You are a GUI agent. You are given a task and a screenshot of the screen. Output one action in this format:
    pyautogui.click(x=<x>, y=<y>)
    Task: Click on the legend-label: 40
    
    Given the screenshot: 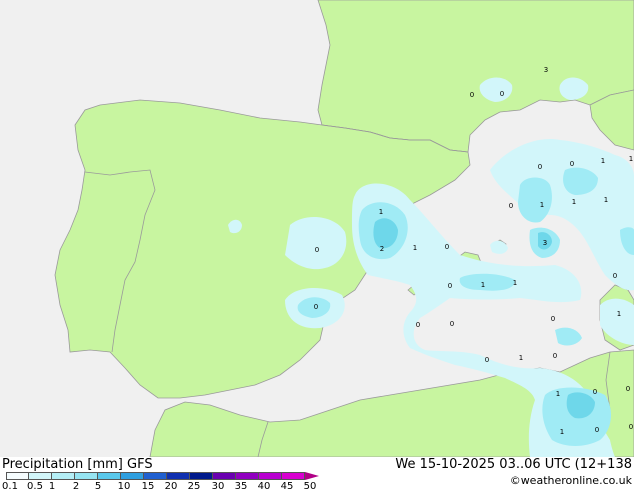 What is the action you would take?
    pyautogui.click(x=264, y=486)
    